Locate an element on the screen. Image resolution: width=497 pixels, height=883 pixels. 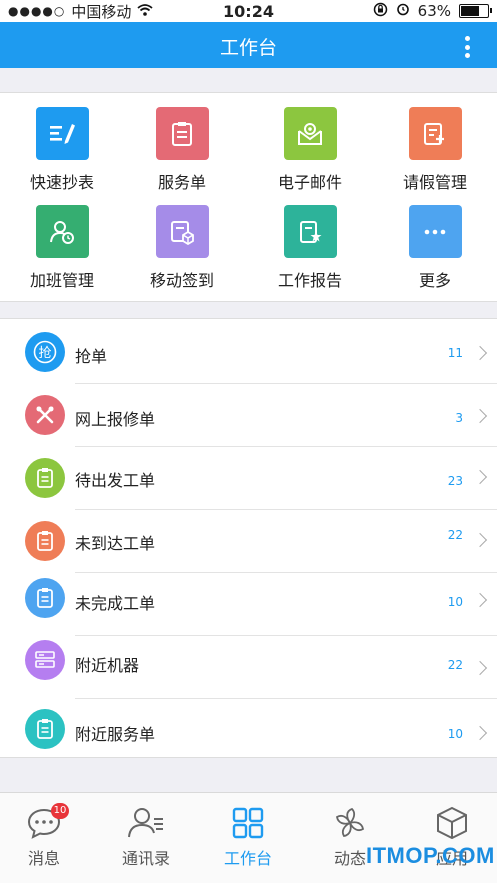
grid-item-email: 电子邮件 is located at coordinates (310, 150).